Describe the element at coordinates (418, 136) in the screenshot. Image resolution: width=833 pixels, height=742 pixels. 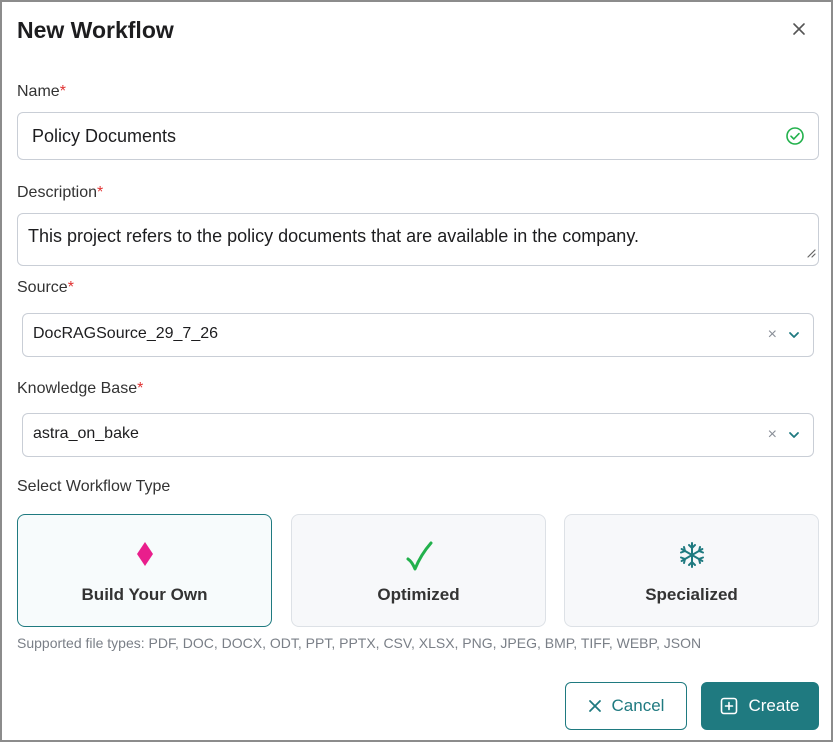
I see `name-field: Policy Documents` at that location.